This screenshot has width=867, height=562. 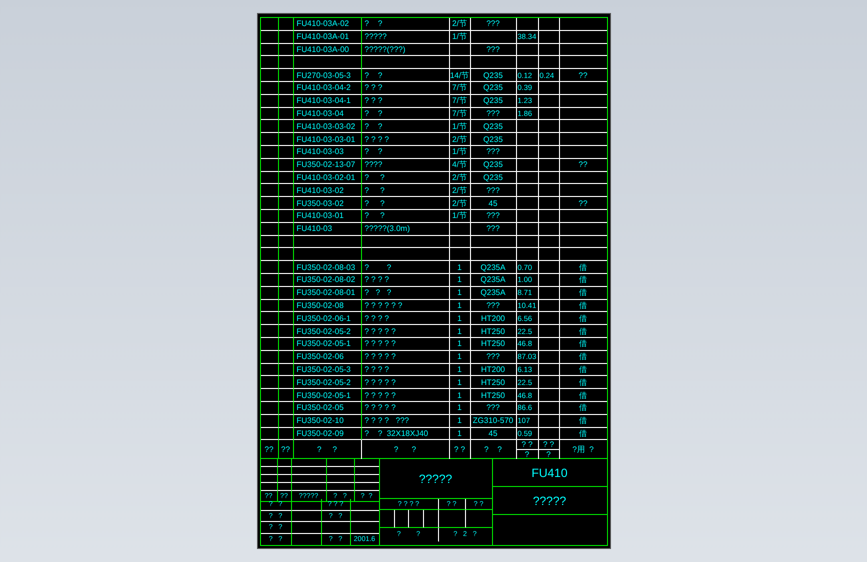 I want to click on table-cell: FU410-03-04-2, so click(x=328, y=88).